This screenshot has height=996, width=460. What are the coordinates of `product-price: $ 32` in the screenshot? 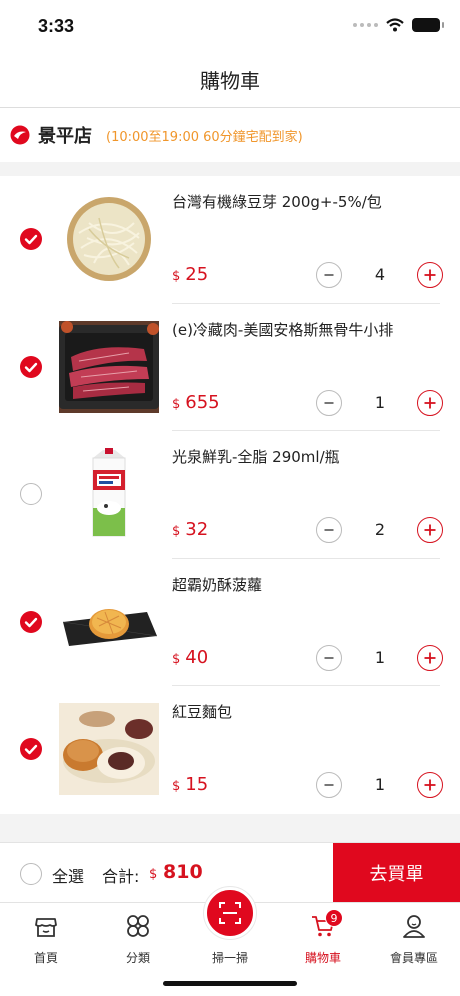 It's located at (190, 529).